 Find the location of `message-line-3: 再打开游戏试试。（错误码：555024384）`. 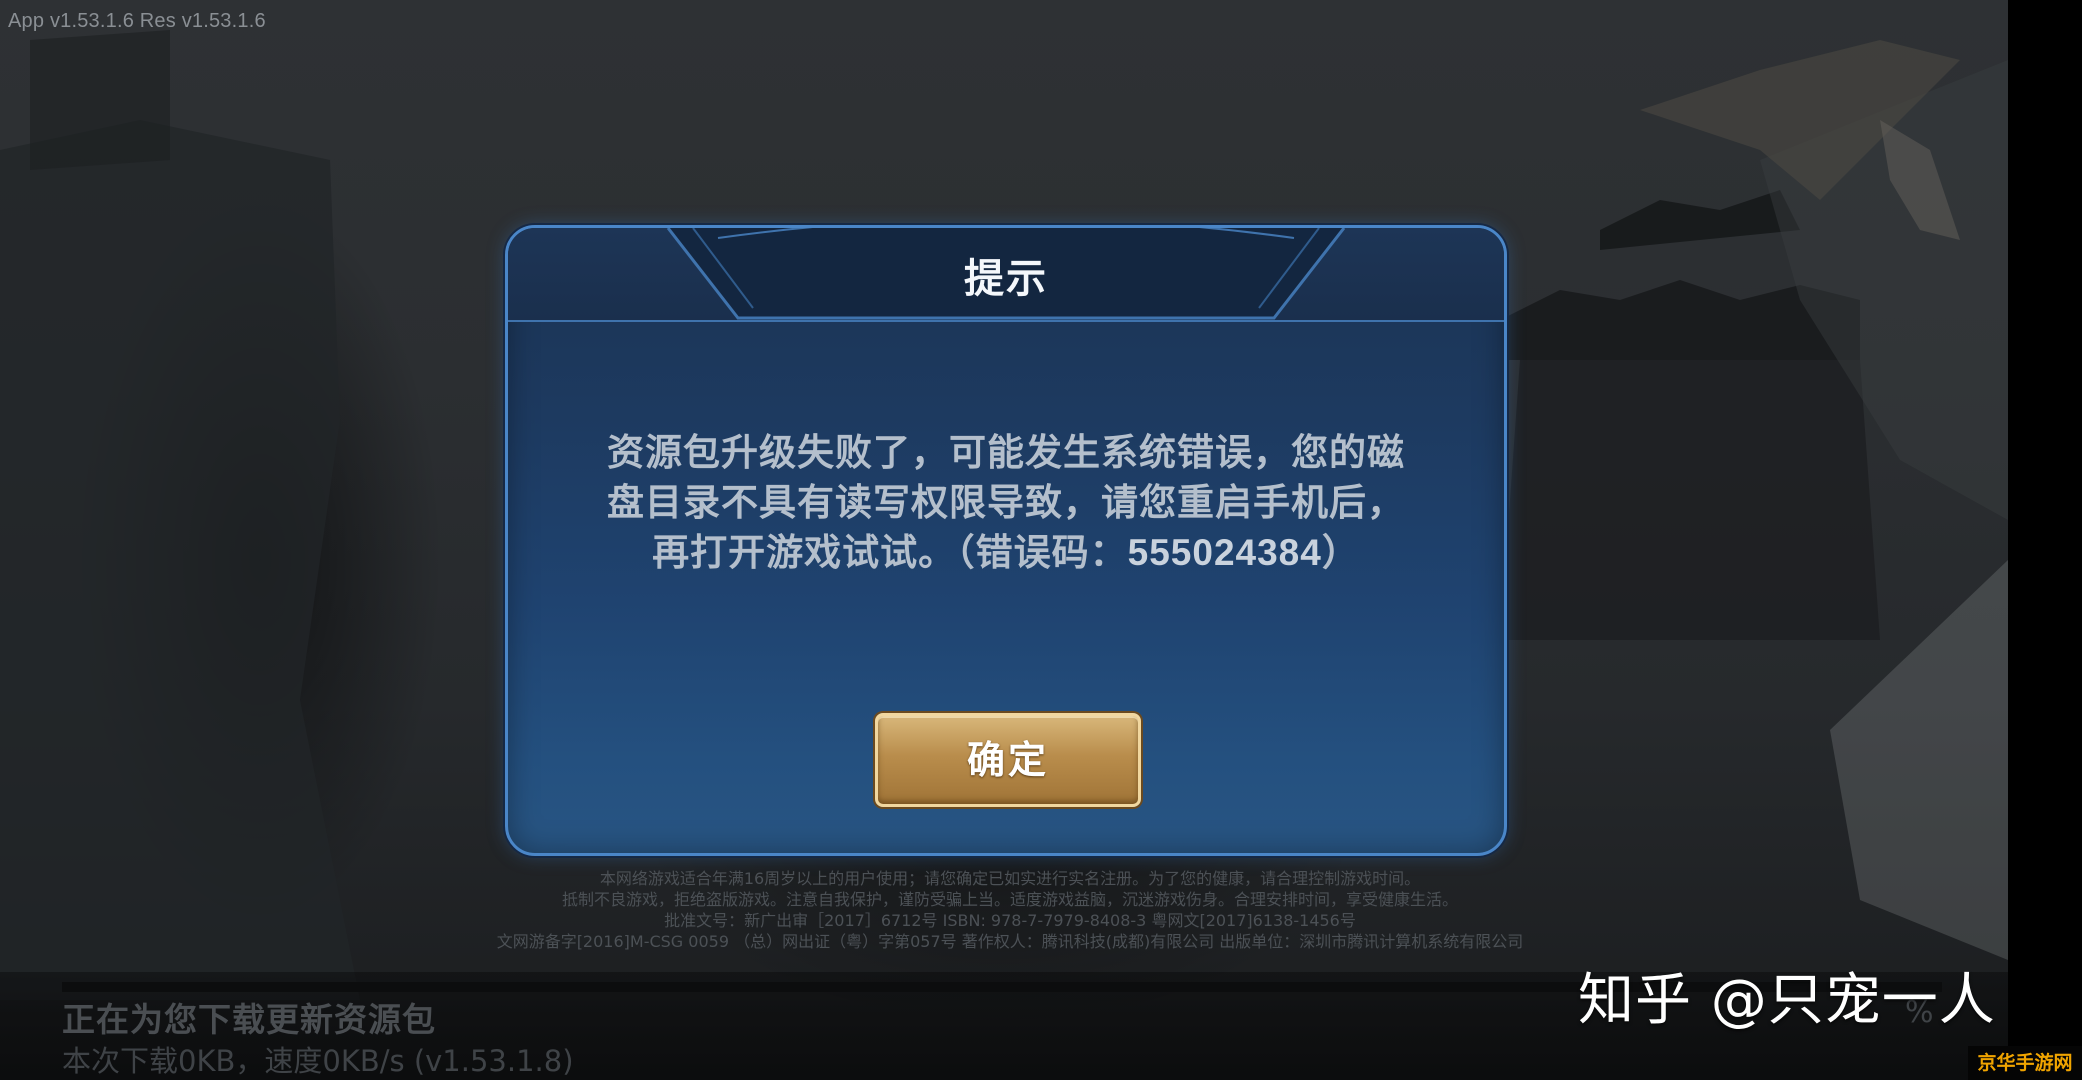

message-line-3: 再打开游戏试试。（错误码：555024384） is located at coordinates (1006, 553).